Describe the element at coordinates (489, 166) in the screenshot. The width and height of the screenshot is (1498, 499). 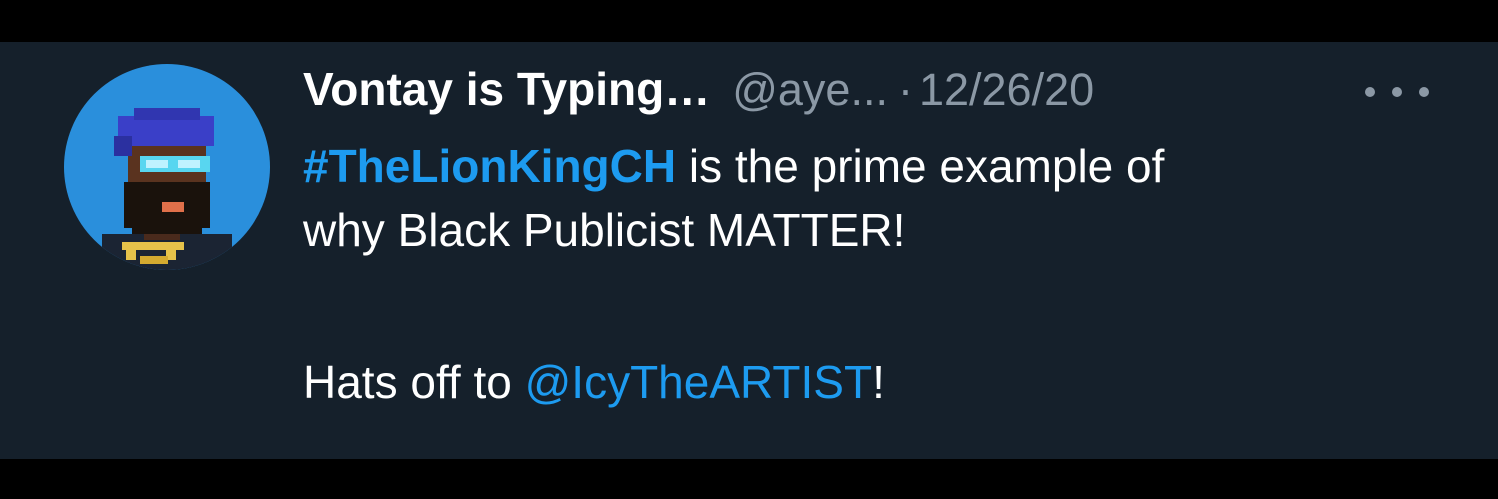
I see `hashtag-link: #TheLionKingCH` at that location.